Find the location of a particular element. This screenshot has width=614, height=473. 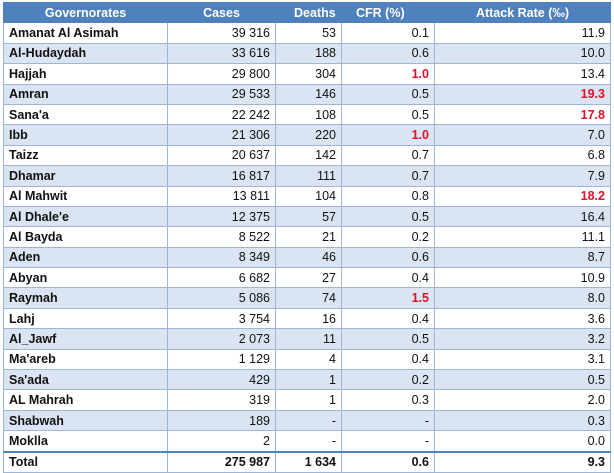

cell-governorate: Sa'ada is located at coordinates (85, 380).